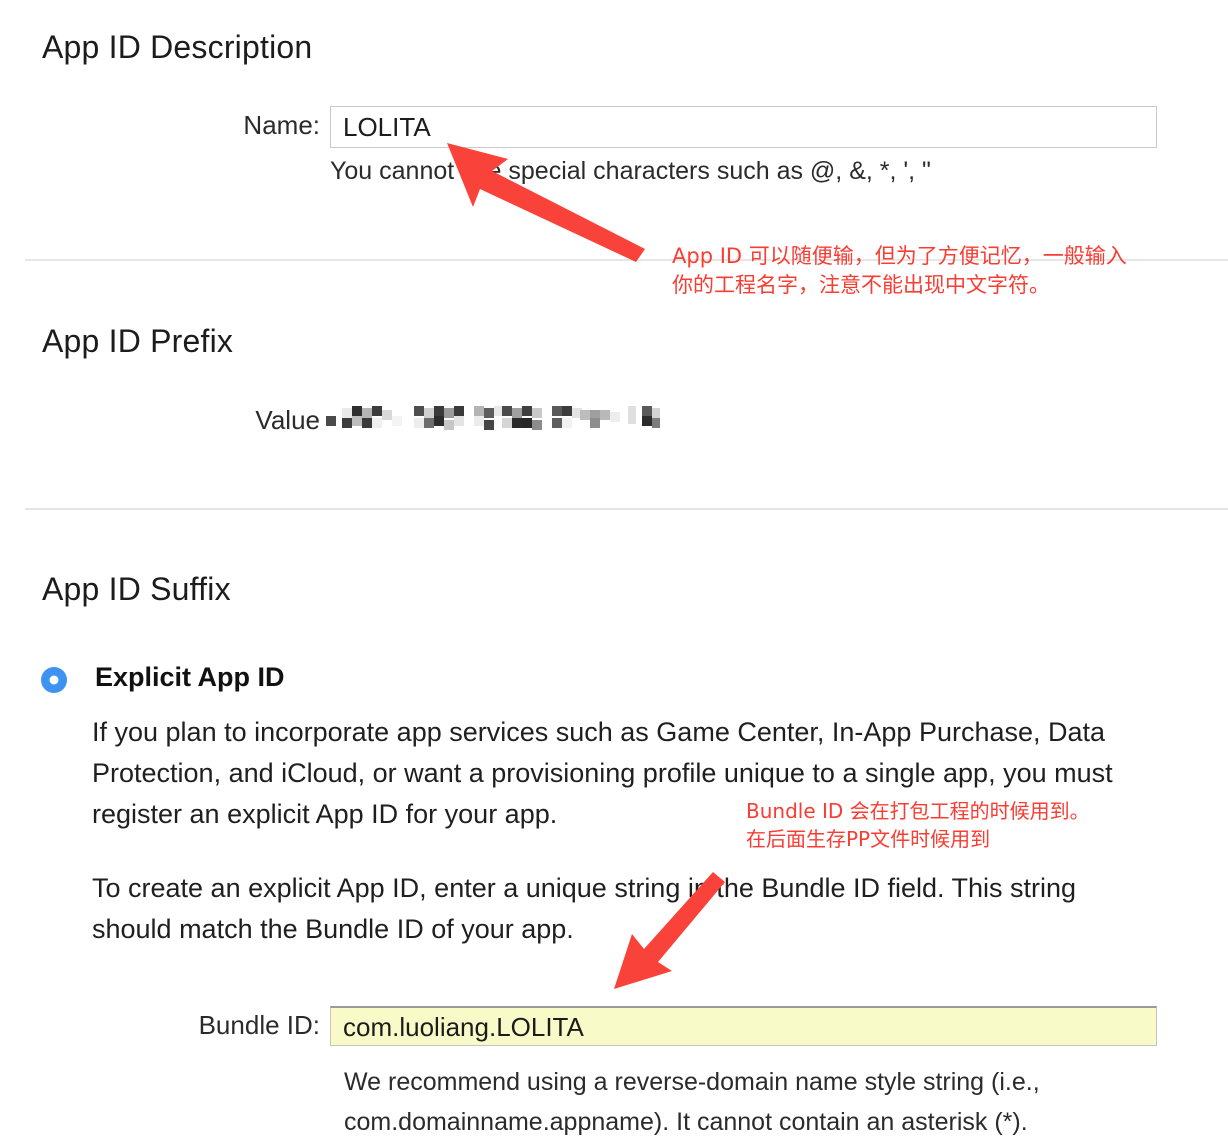 The image size is (1228, 1136). Describe the element at coordinates (54, 680) in the screenshot. I see `radio-selected-icon` at that location.